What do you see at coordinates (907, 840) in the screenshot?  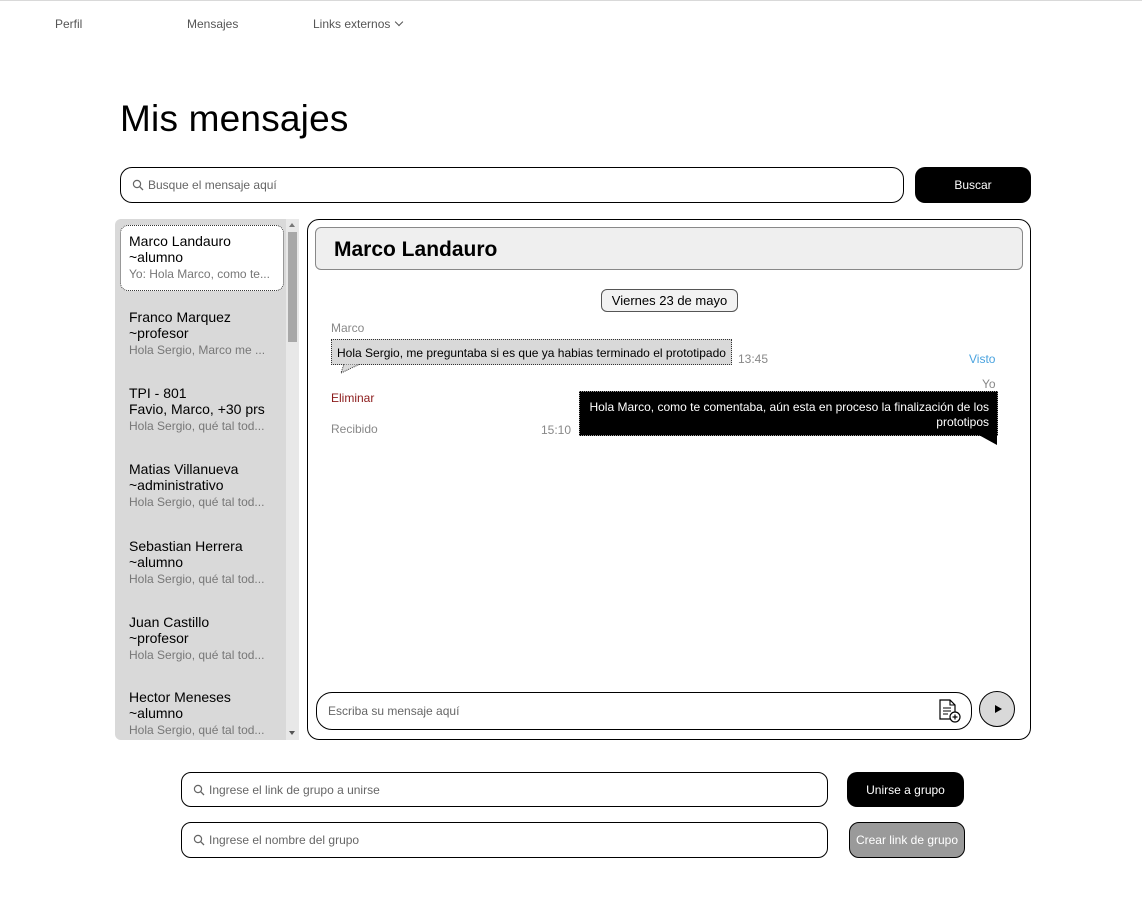 I see `create-group-link-button: Crear link de grupo` at bounding box center [907, 840].